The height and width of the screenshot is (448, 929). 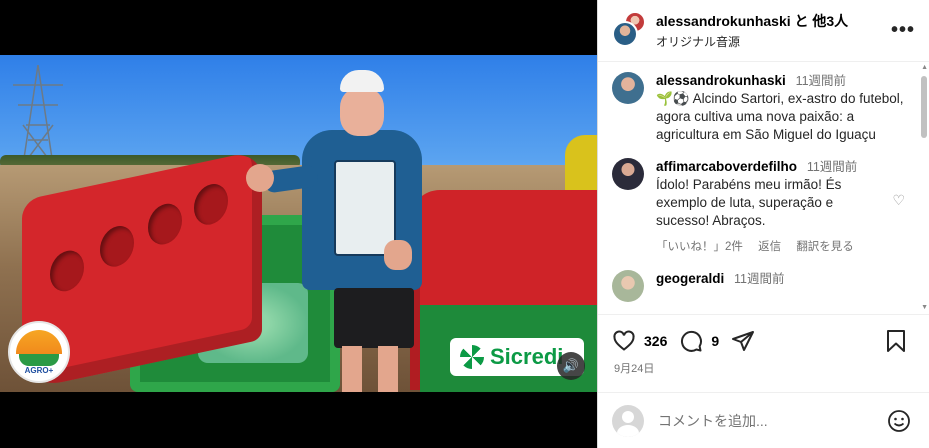 I want to click on left-leg, so click(x=352, y=369).